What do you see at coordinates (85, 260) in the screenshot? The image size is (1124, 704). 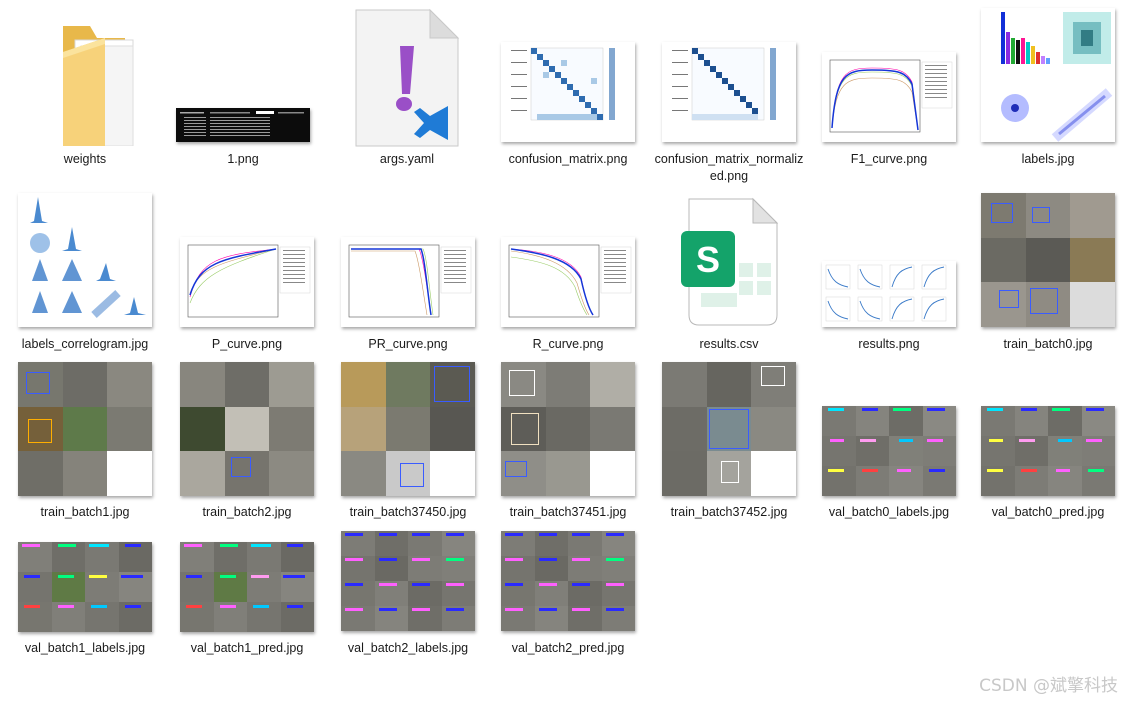 I see `correlogram-thumbnail` at bounding box center [85, 260].